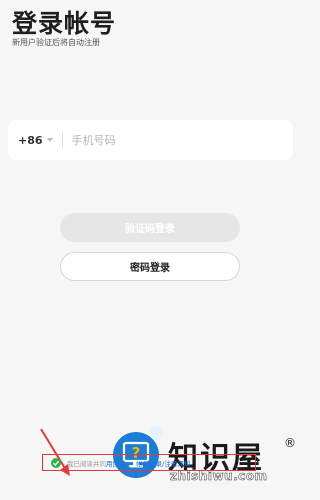  Describe the element at coordinates (116, 463) in the screenshot. I see `user-agreement-link: 用协议` at that location.